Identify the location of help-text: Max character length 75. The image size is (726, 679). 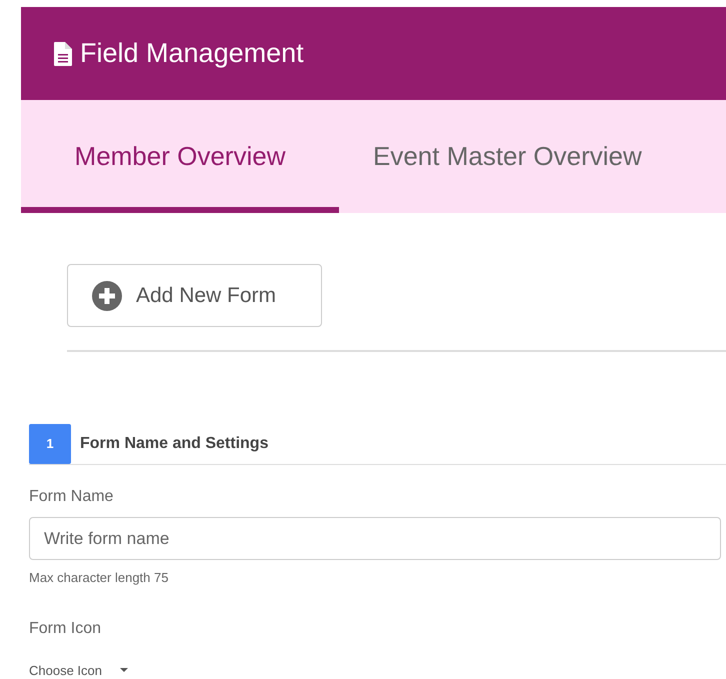
(99, 578).